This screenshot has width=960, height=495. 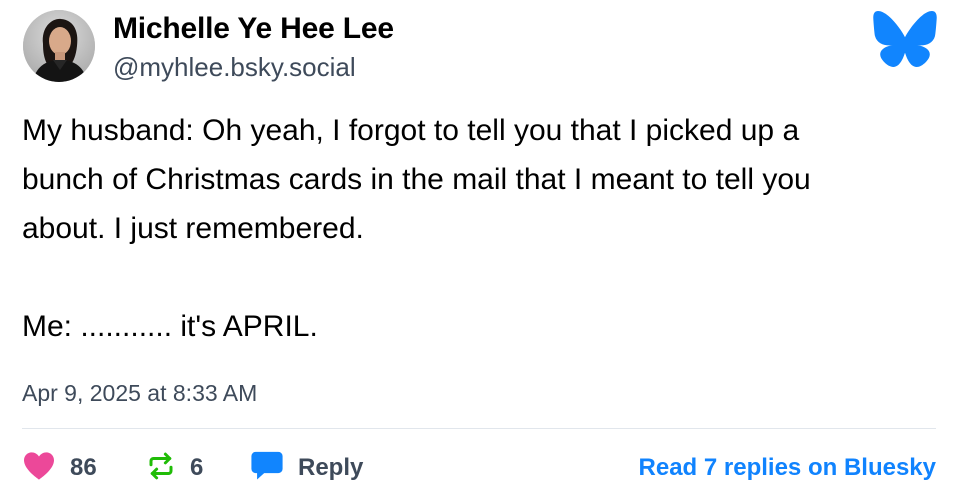 I want to click on speech-bubble-icon, so click(x=267, y=468).